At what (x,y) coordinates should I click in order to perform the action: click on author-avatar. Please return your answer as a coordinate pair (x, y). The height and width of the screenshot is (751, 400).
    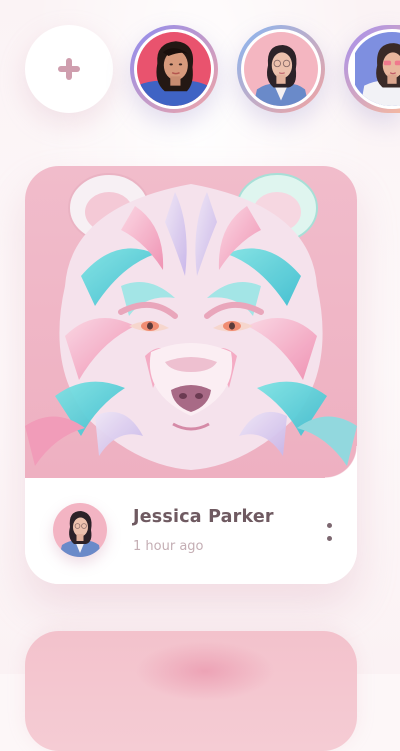
    Looking at the image, I should click on (80, 530).